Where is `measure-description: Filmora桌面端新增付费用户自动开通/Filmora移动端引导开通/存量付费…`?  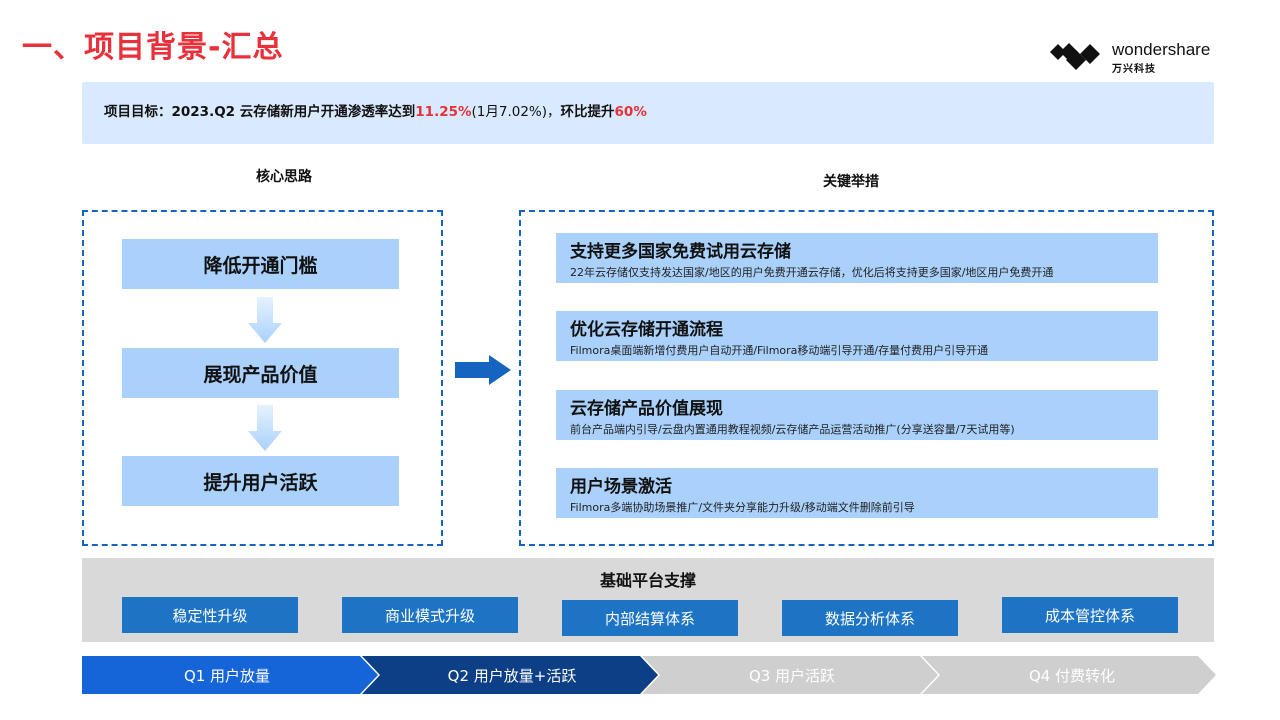 measure-description: Filmora桌面端新增付费用户自动开通/Filmora移动端引导开通/存量付费… is located at coordinates (779, 350).